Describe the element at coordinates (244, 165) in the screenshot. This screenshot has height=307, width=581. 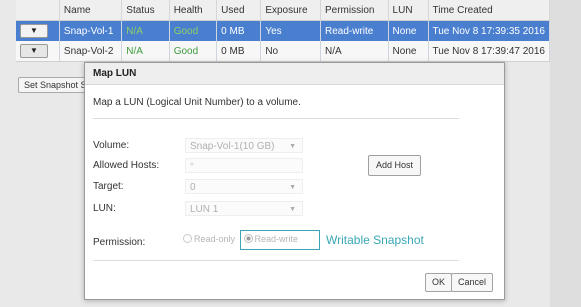
I see `allowed-hosts-input: *` at that location.